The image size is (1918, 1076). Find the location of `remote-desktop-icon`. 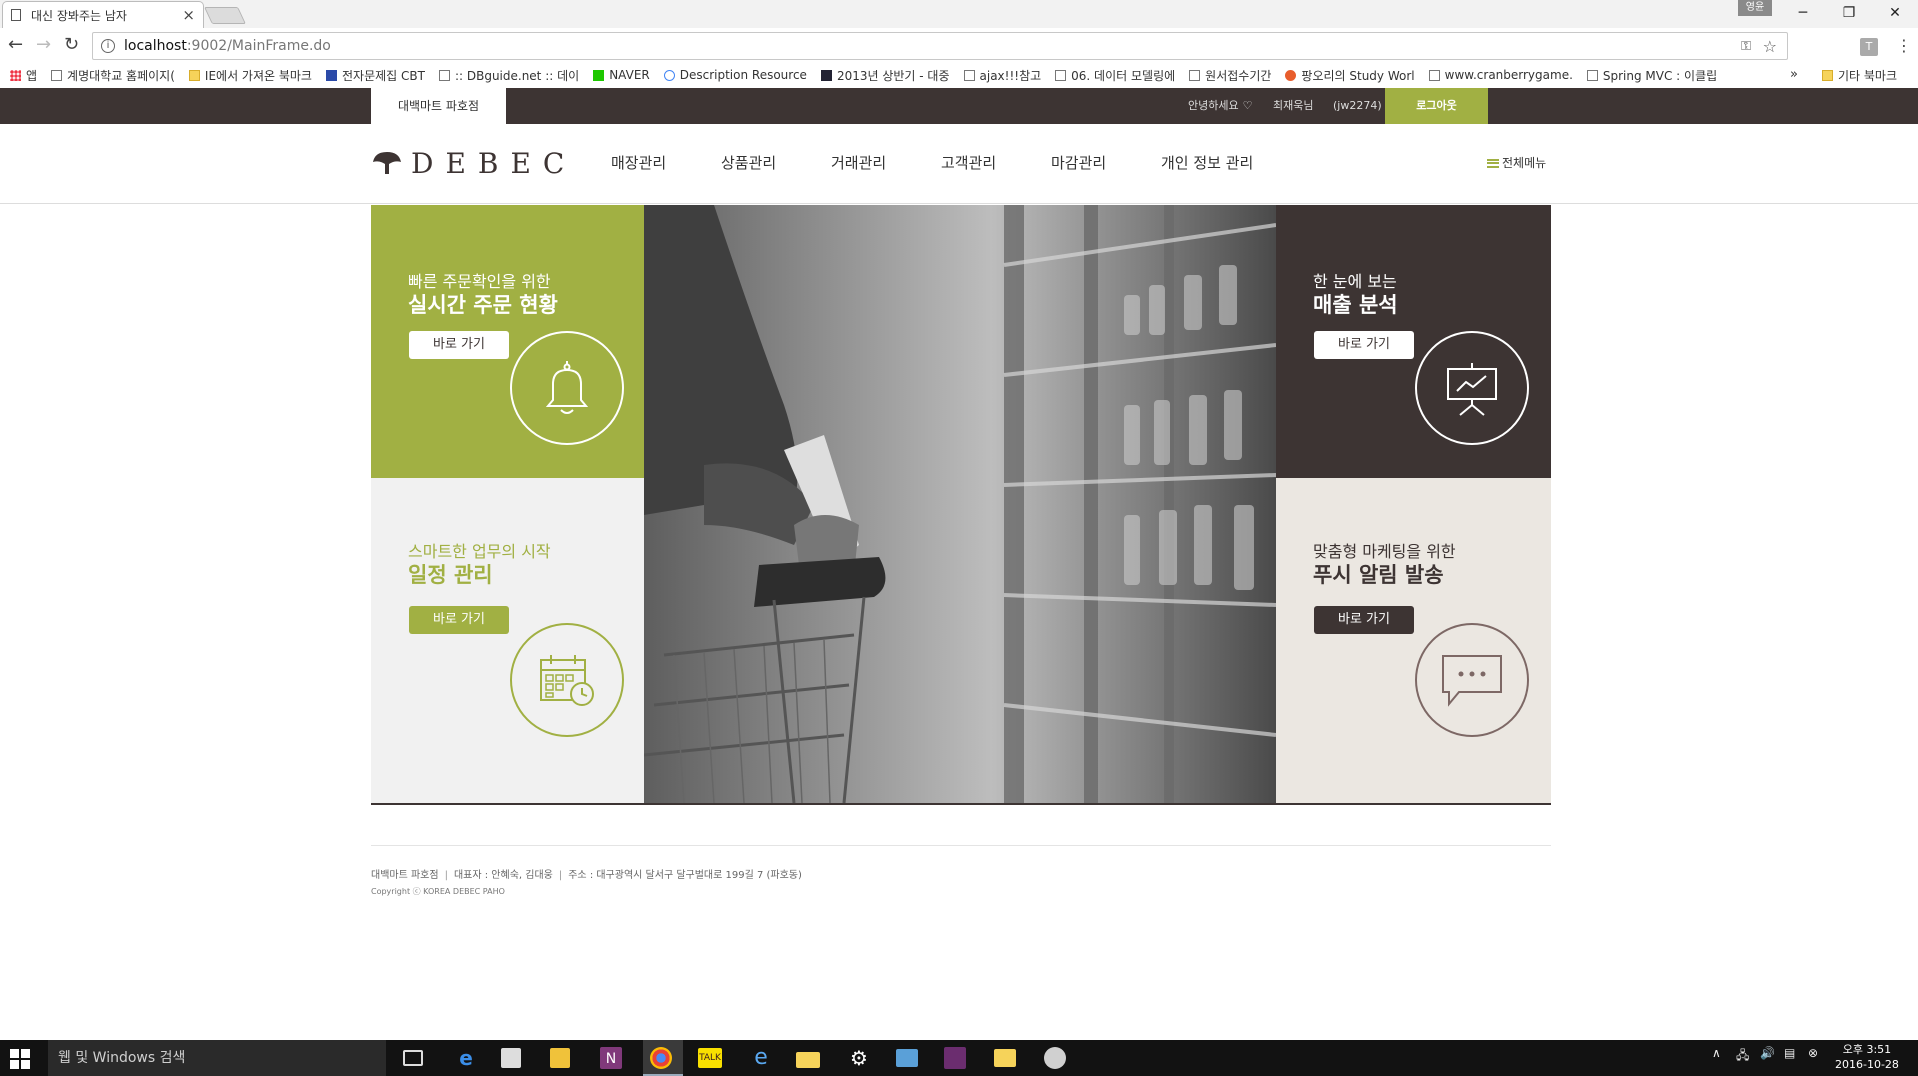

remote-desktop-icon is located at coordinates (907, 1058).